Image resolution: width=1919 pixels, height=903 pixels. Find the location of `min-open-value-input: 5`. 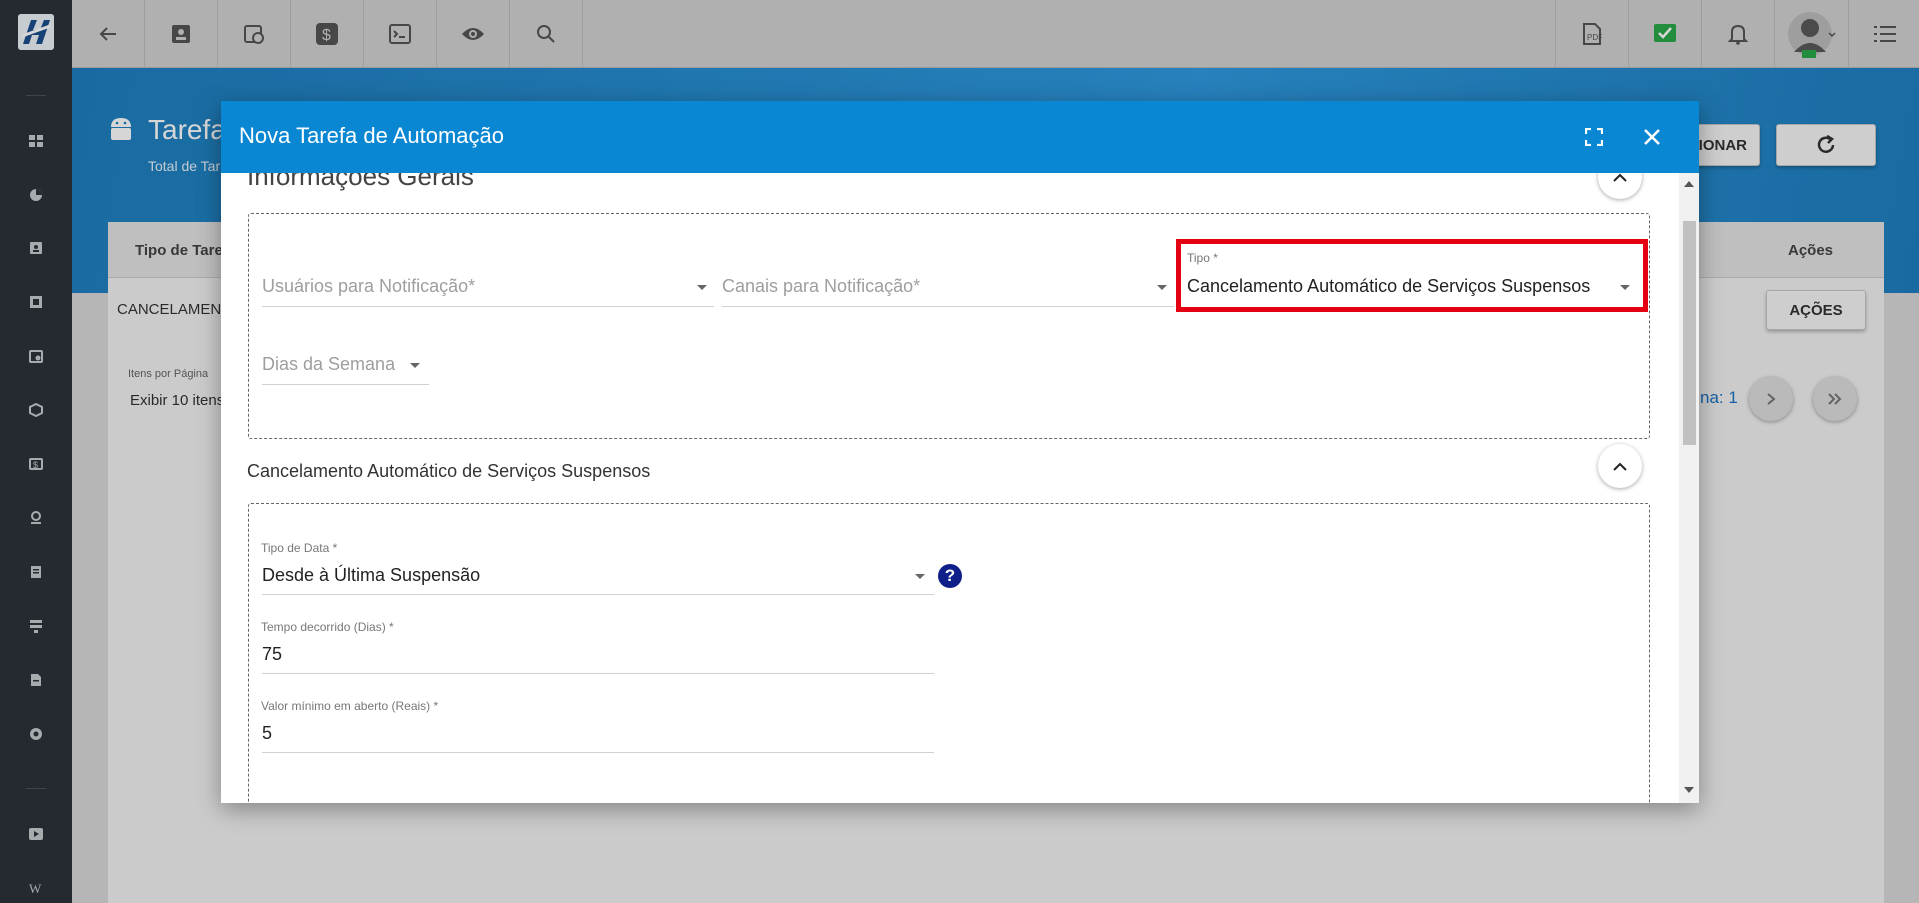

min-open-value-input: 5 is located at coordinates (267, 733).